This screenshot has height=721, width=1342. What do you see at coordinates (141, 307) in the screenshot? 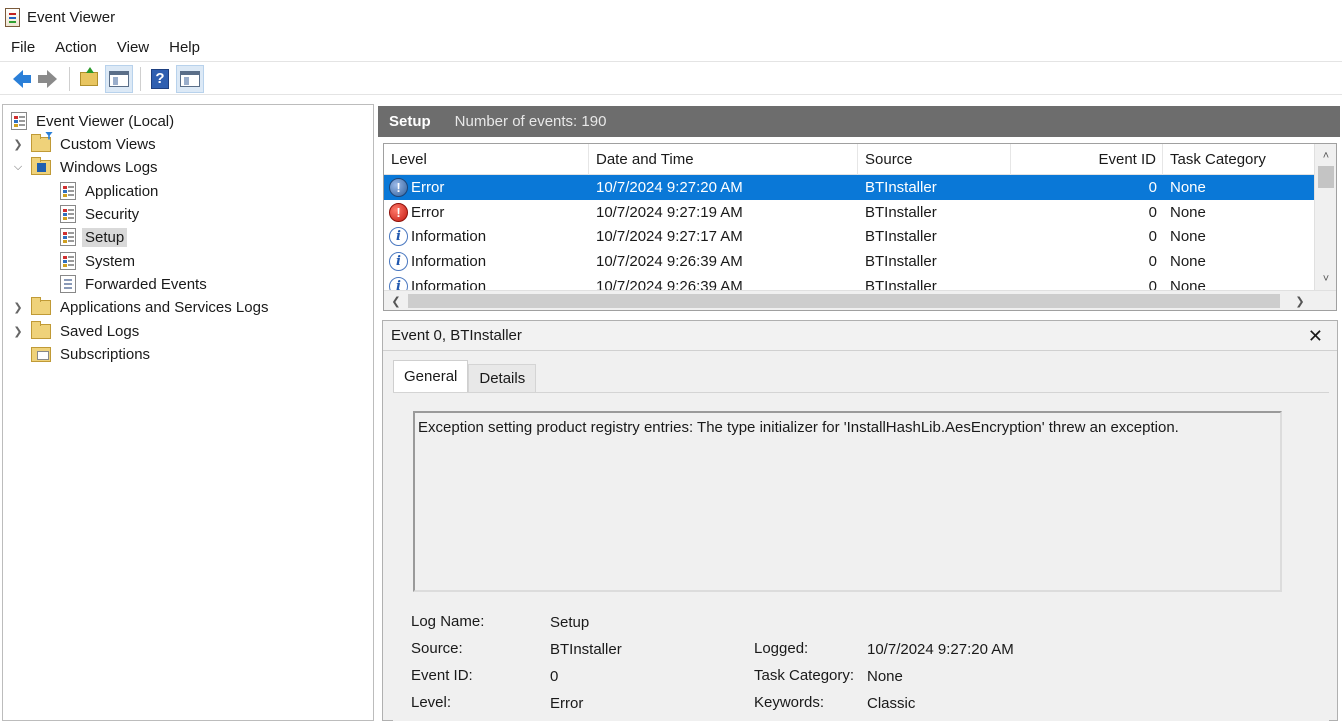
I see `tree-item-applications-and-services-logs: ❯ Applications and Services Logs` at bounding box center [141, 307].